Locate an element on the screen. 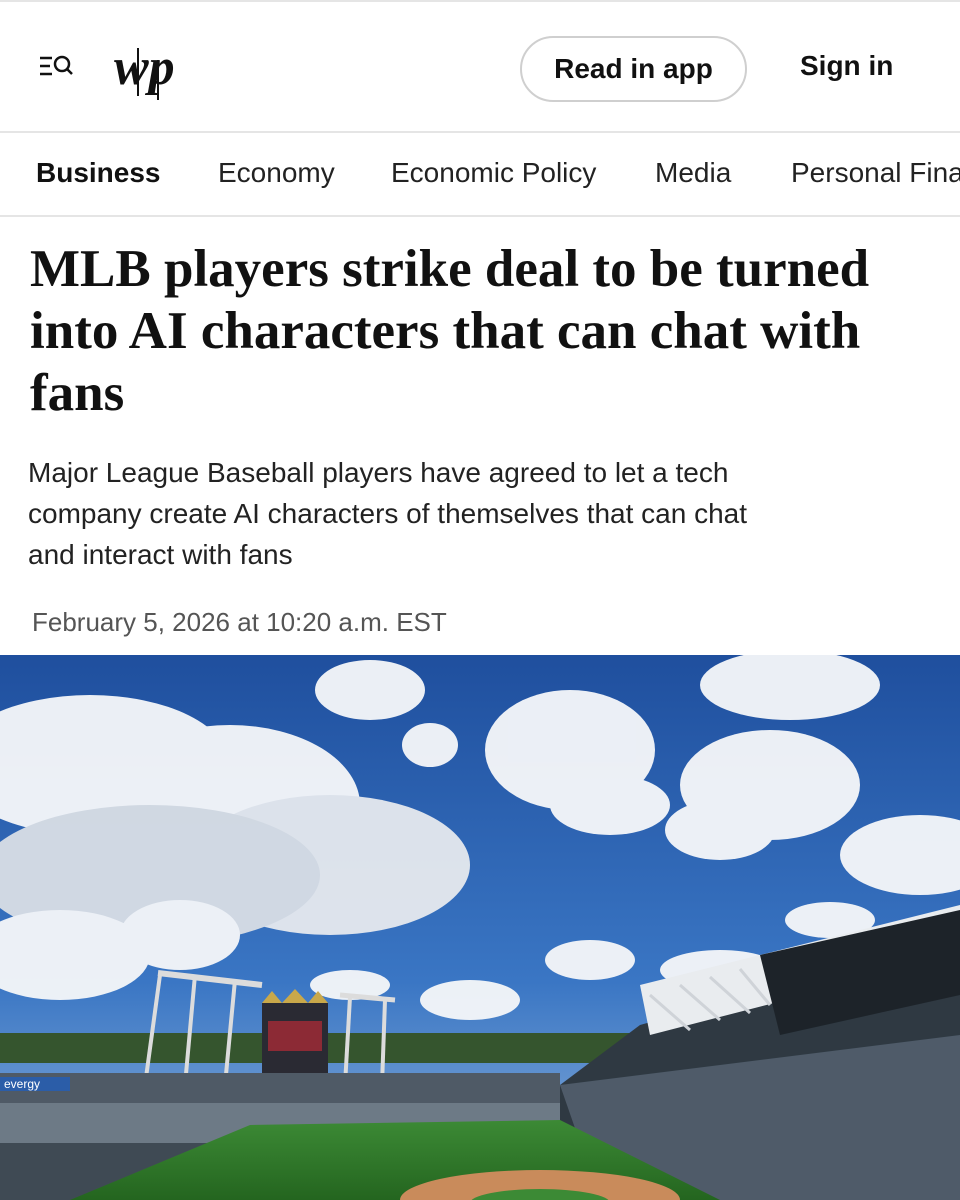 The height and width of the screenshot is (1200, 960). nav-item-personal-finance: Personal Finance is located at coordinates (875, 173).